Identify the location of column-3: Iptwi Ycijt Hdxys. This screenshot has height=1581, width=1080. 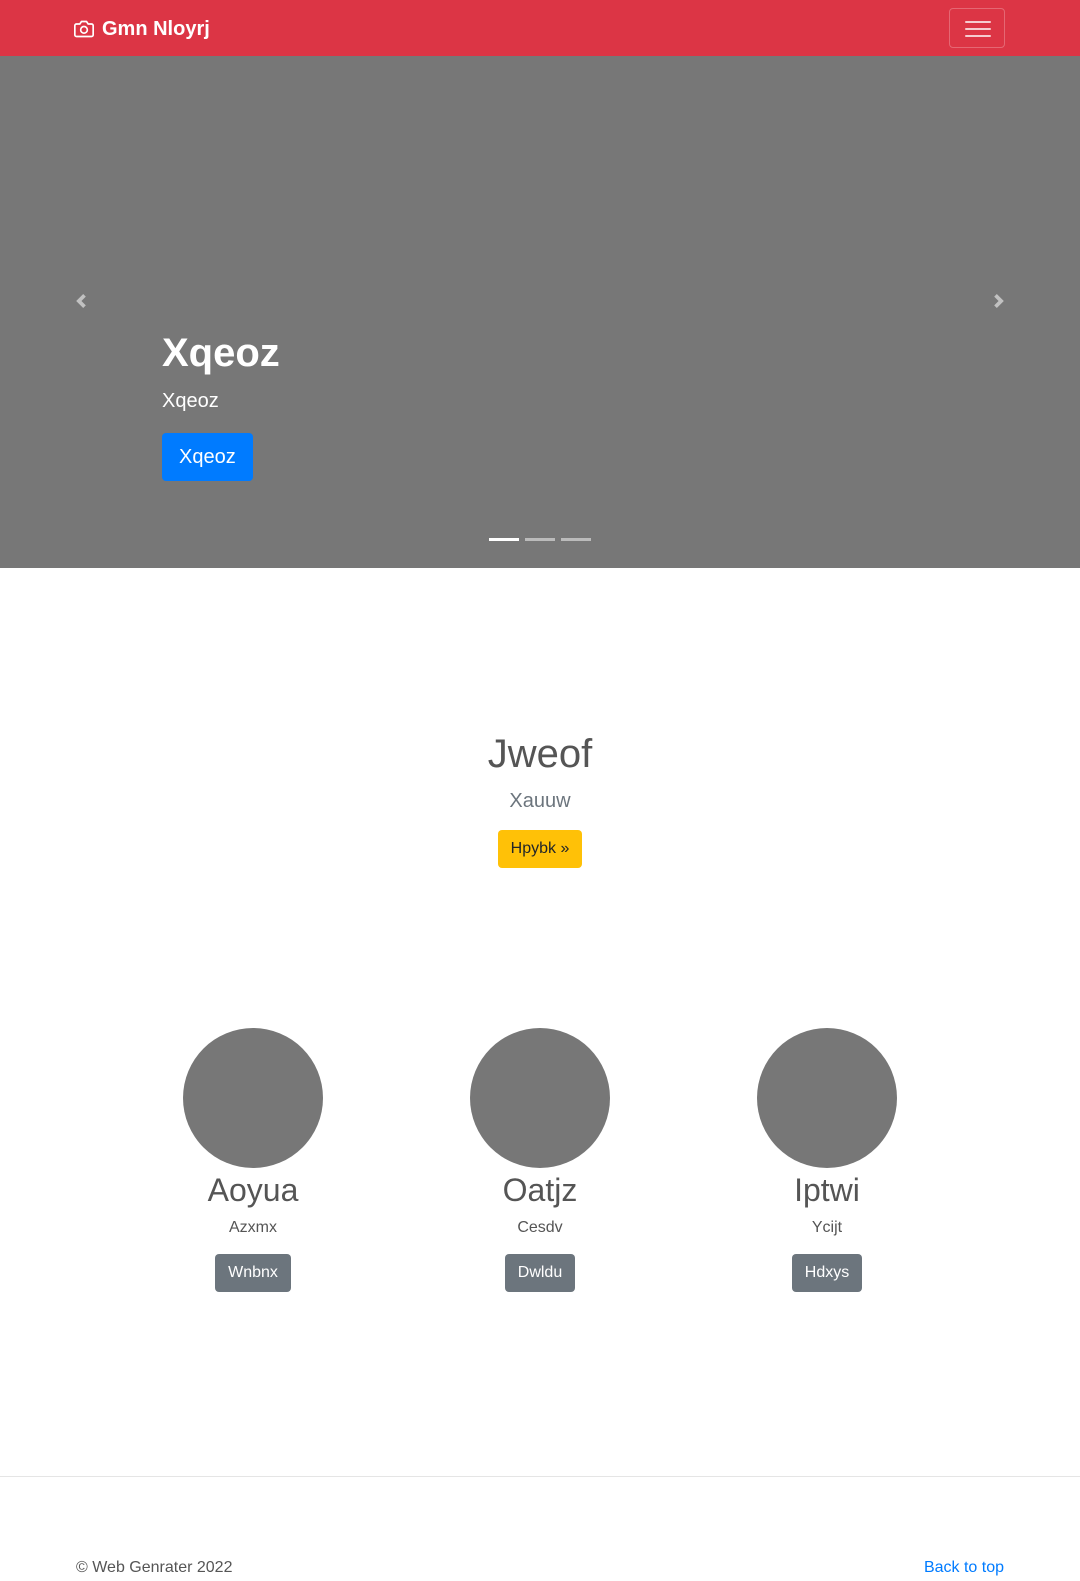
(827, 1160).